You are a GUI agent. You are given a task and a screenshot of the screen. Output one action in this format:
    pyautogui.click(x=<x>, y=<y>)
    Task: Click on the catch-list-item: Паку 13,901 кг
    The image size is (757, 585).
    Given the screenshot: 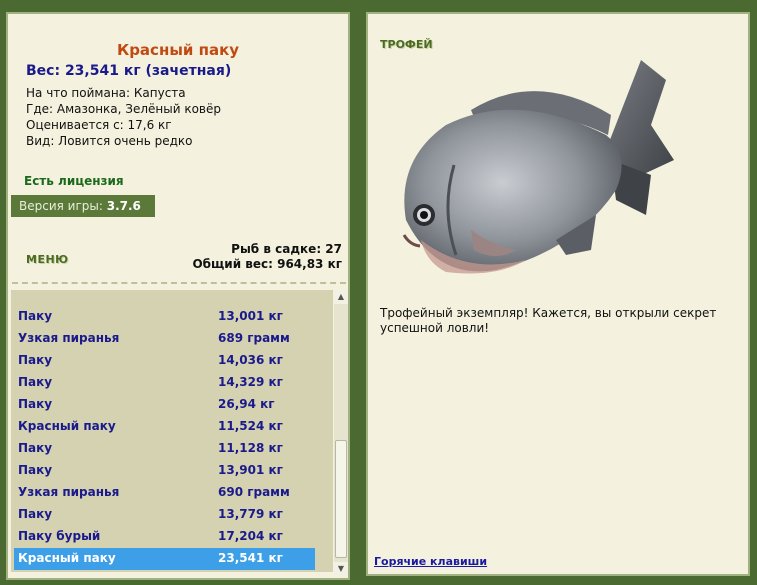 What is the action you would take?
    pyautogui.click(x=164, y=471)
    